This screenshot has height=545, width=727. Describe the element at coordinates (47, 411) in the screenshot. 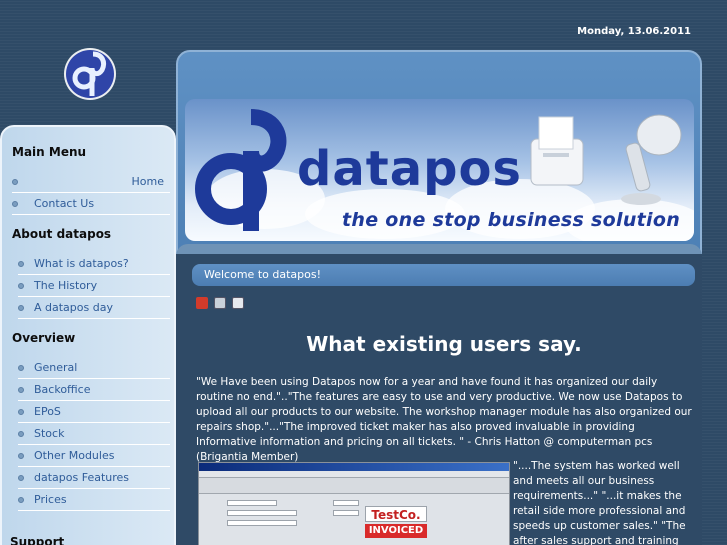

I see `sidebar-item-label: EPoS` at that location.